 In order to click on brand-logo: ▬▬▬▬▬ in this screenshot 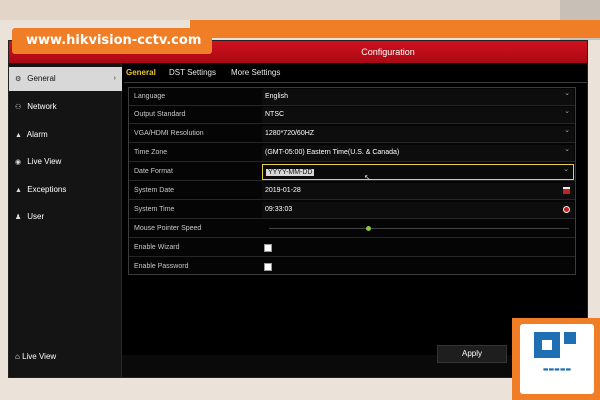, I will do `click(556, 359)`.